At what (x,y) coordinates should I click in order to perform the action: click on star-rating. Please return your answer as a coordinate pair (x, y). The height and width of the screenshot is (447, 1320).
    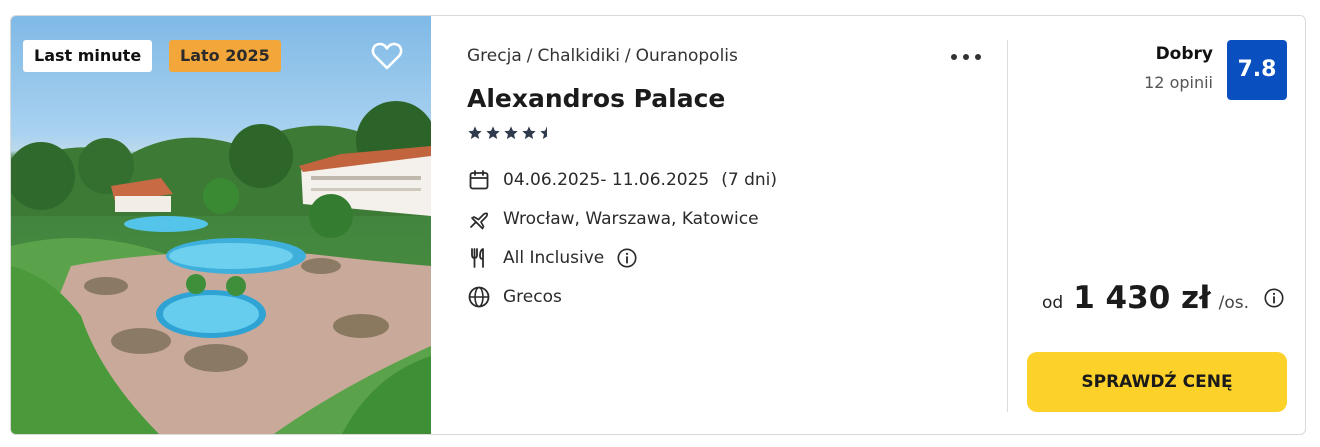
    Looking at the image, I should click on (511, 133).